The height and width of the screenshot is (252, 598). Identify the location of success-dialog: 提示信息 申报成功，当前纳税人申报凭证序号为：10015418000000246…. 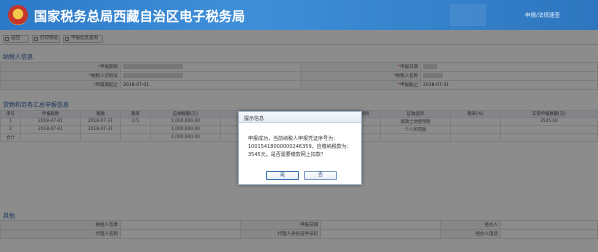
(300, 148).